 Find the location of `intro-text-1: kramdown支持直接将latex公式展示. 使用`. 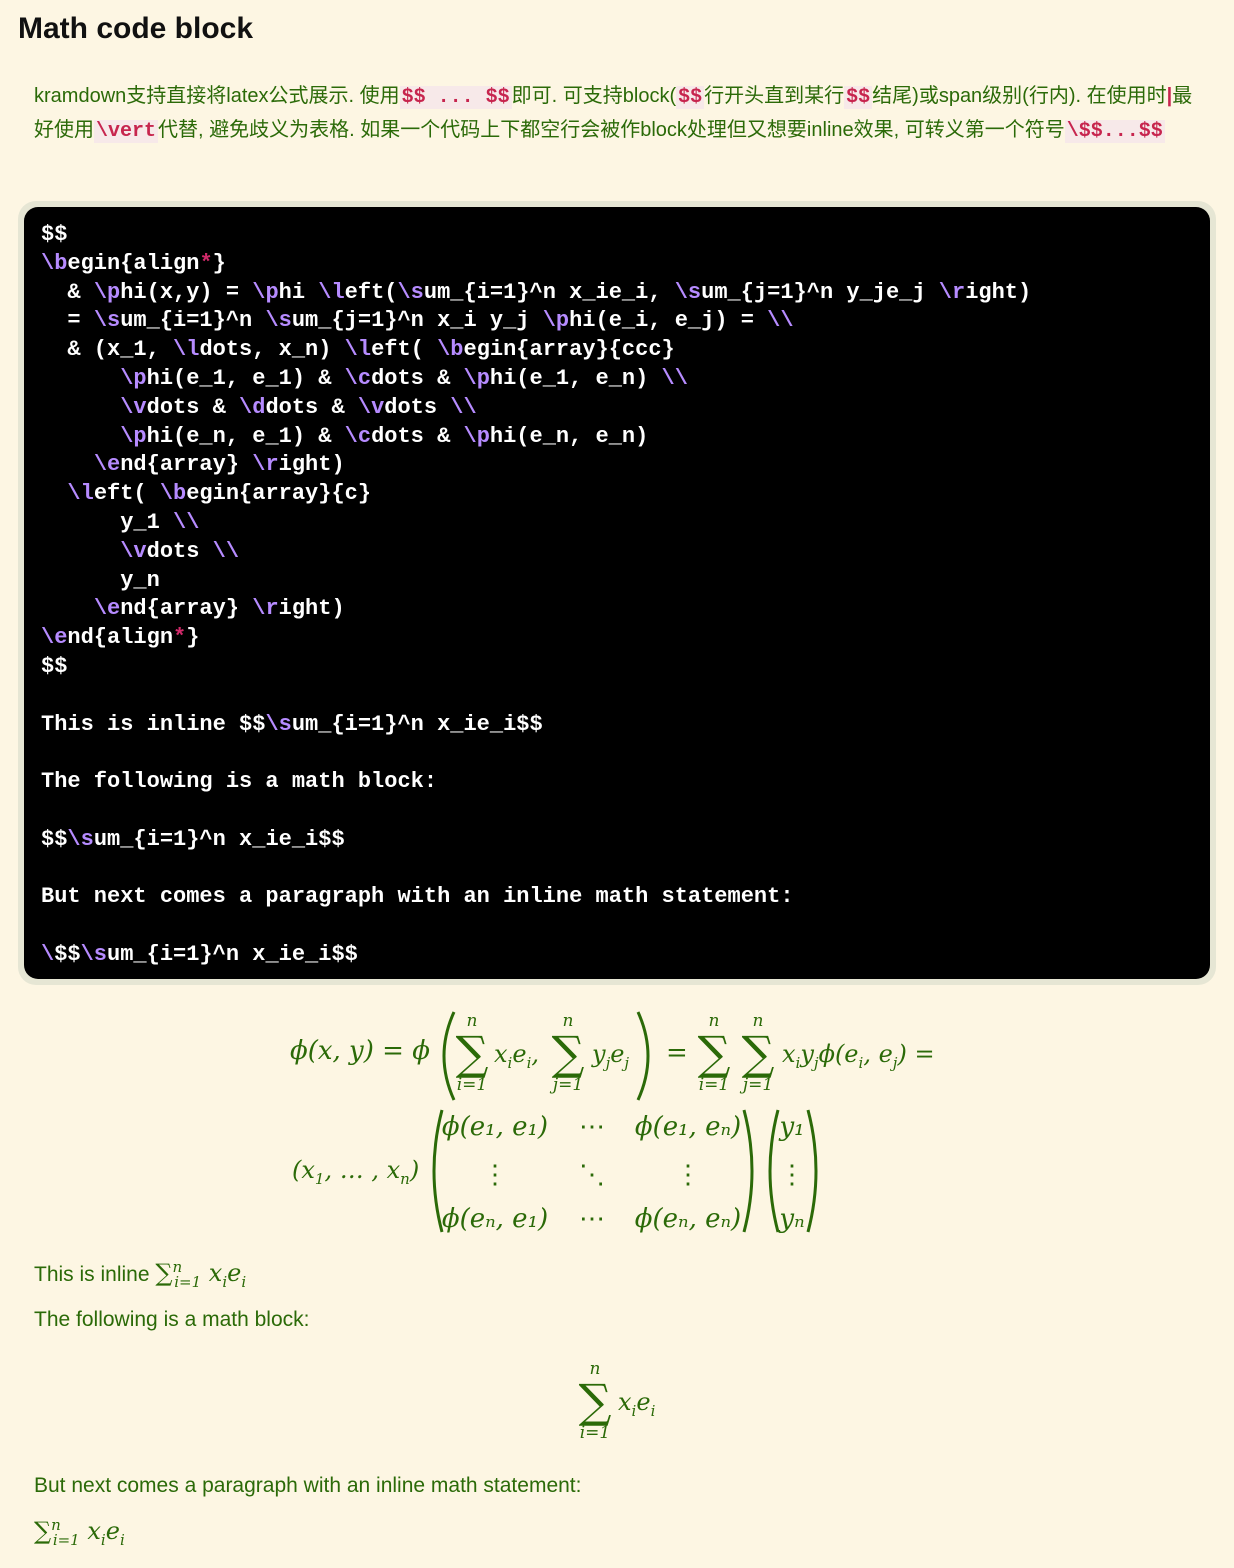

intro-text-1: kramdown支持直接将latex公式展示. 使用 is located at coordinates (217, 96).